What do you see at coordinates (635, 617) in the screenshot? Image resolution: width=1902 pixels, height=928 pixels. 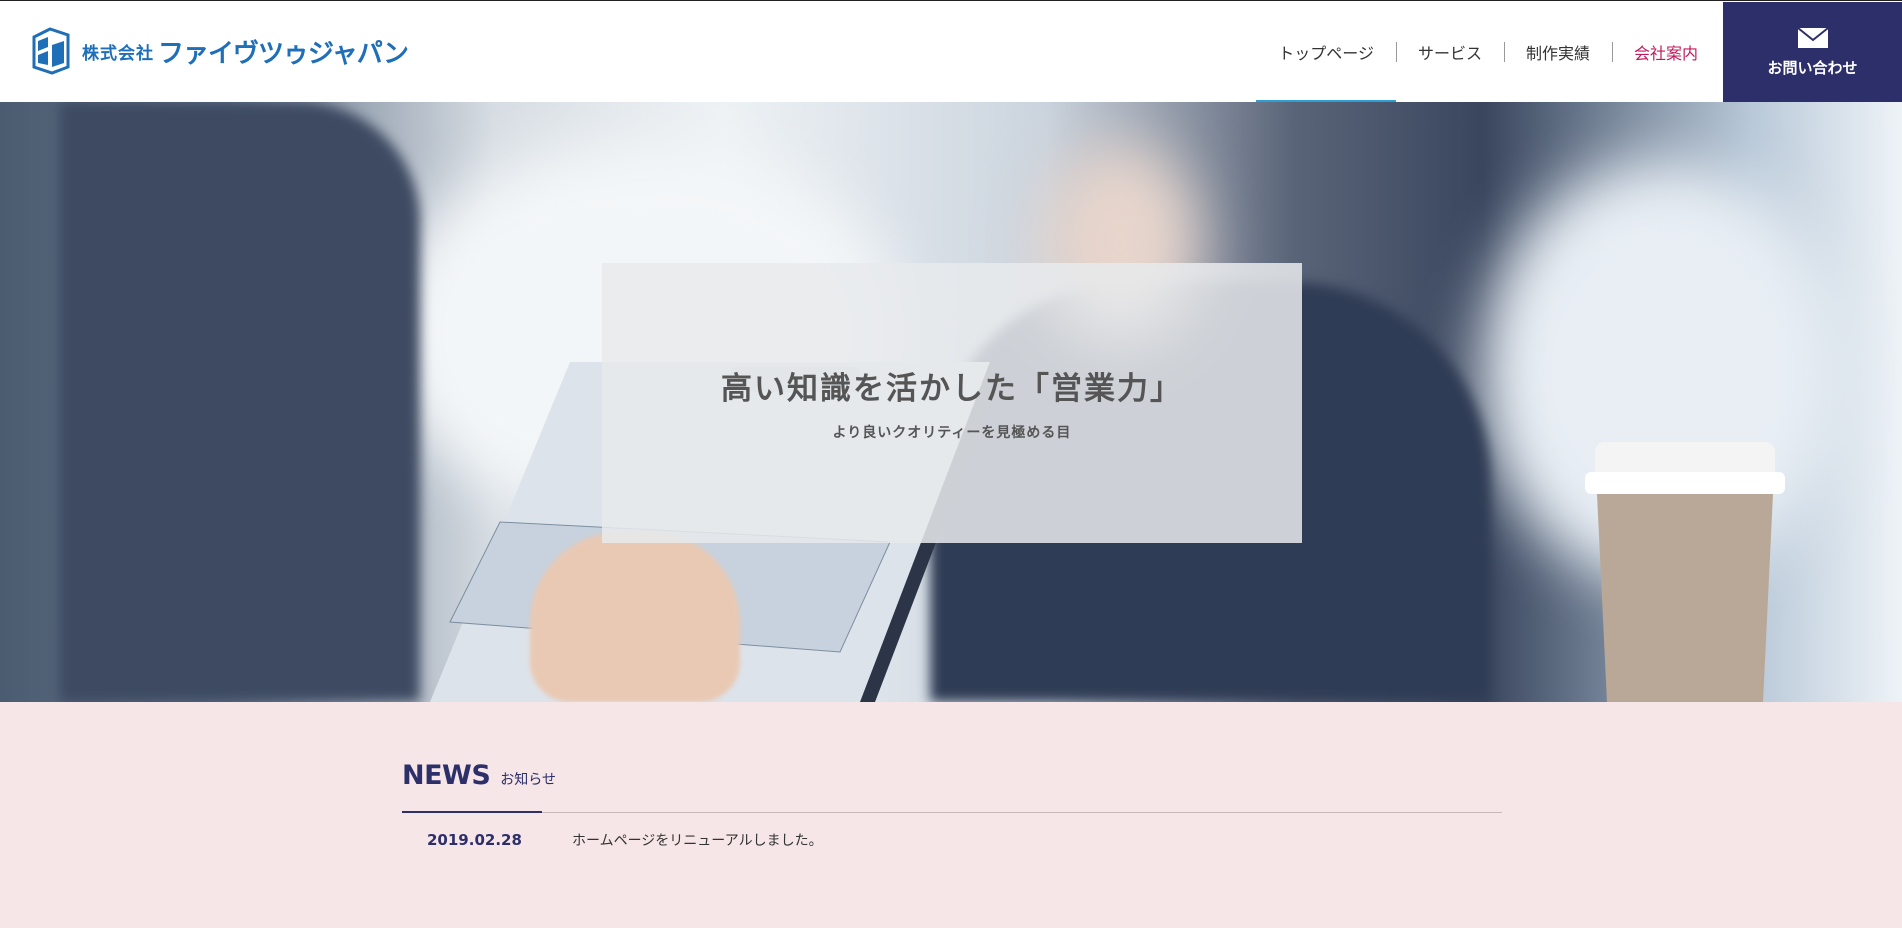 I see `hand-illustration` at bounding box center [635, 617].